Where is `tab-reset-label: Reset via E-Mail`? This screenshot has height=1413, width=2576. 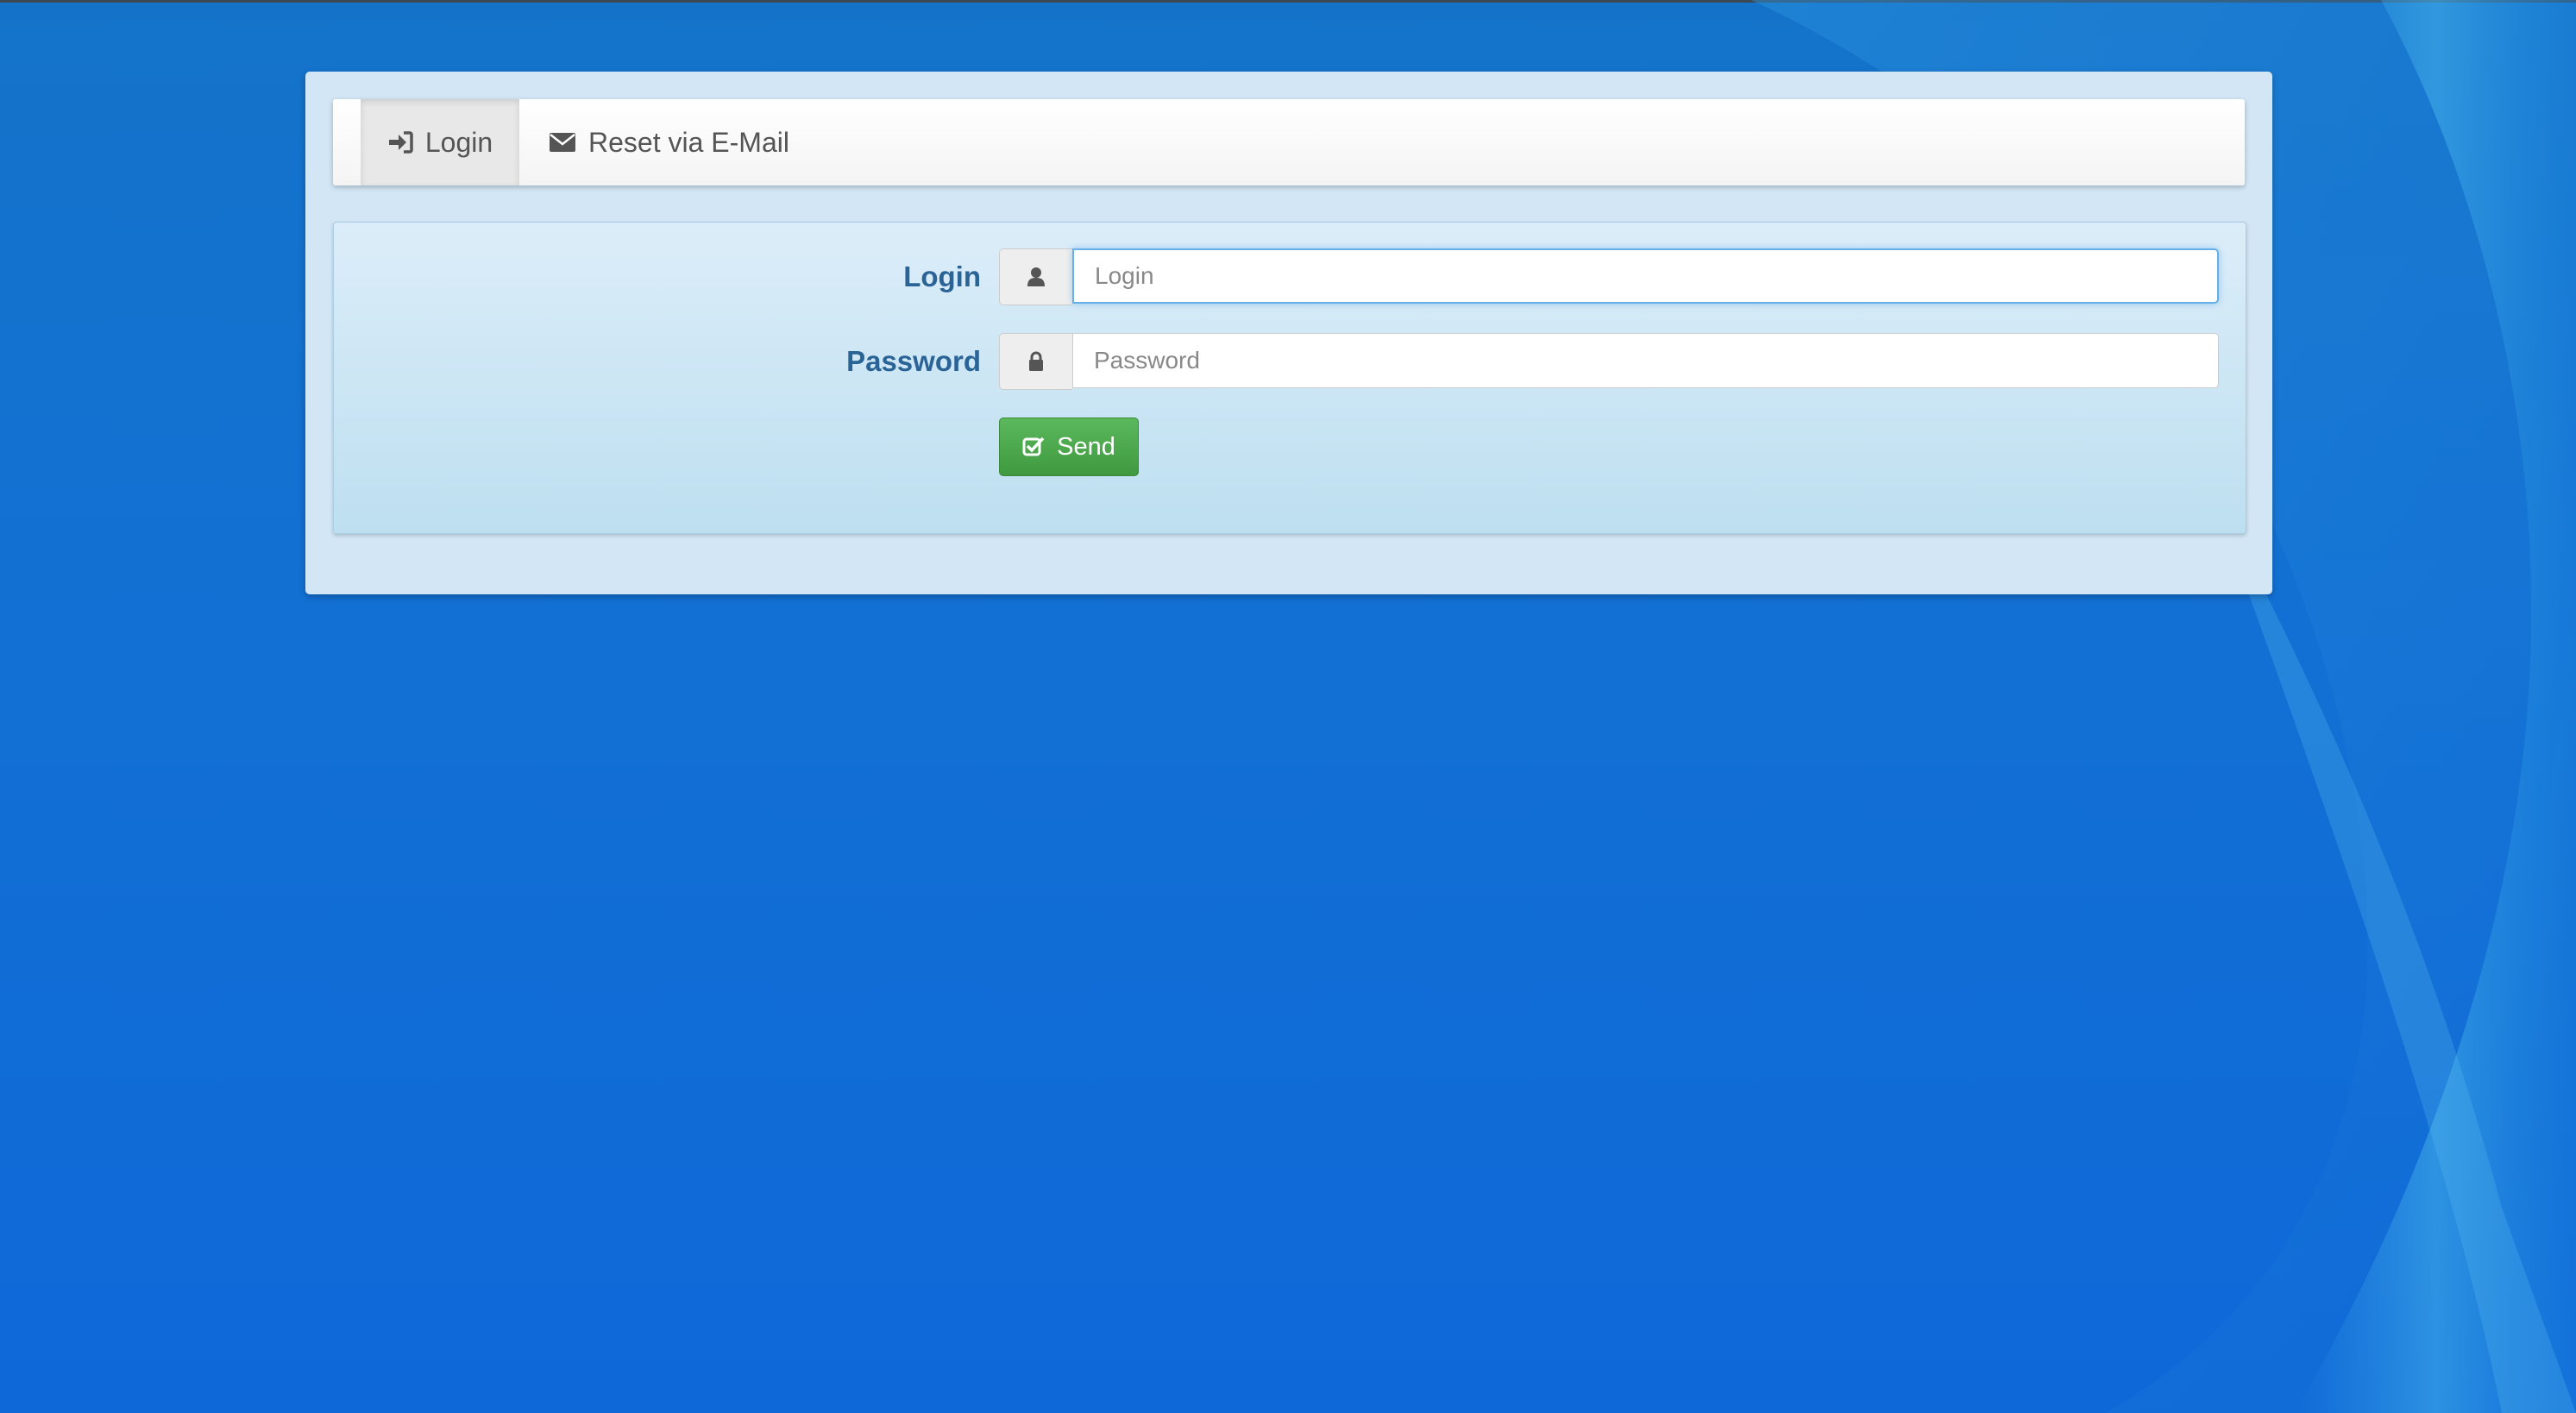 tab-reset-label: Reset via E-Mail is located at coordinates (688, 142).